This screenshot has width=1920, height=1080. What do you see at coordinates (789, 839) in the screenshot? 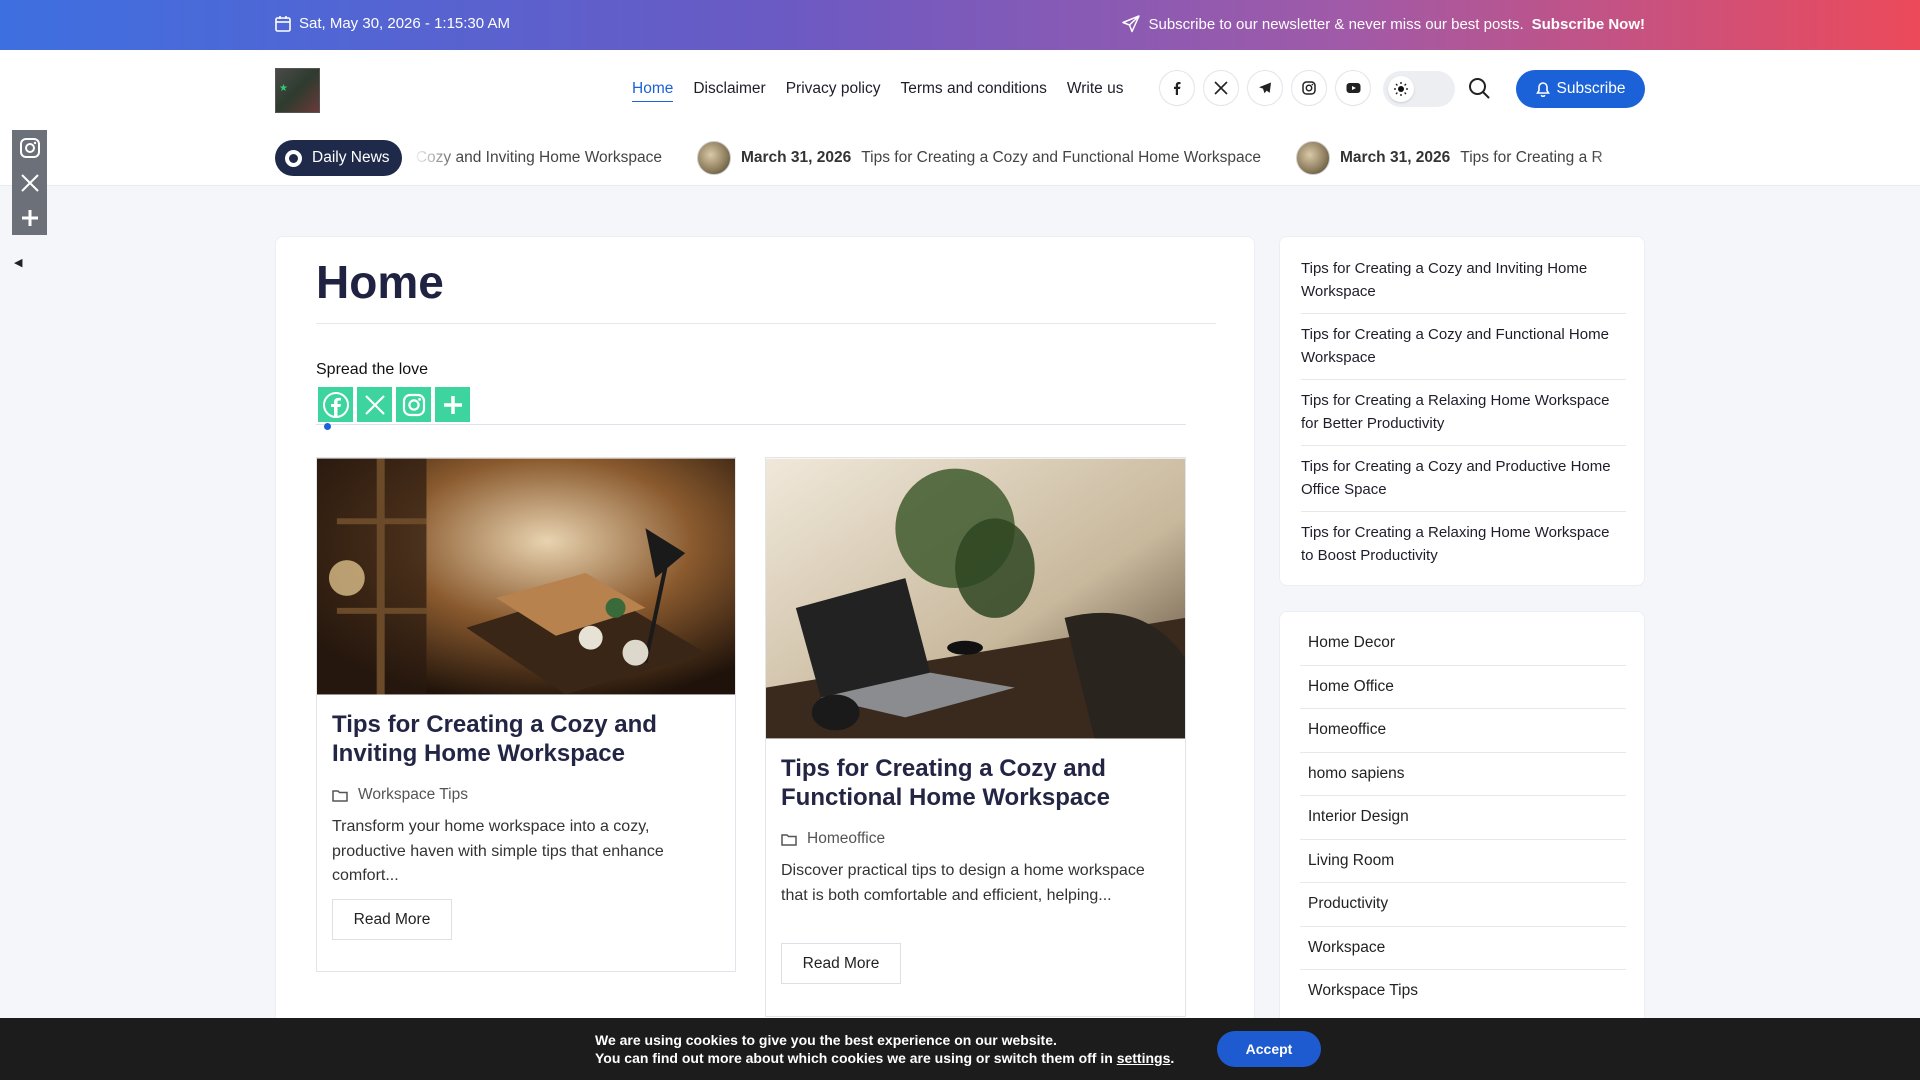
I see `folder-icon` at bounding box center [789, 839].